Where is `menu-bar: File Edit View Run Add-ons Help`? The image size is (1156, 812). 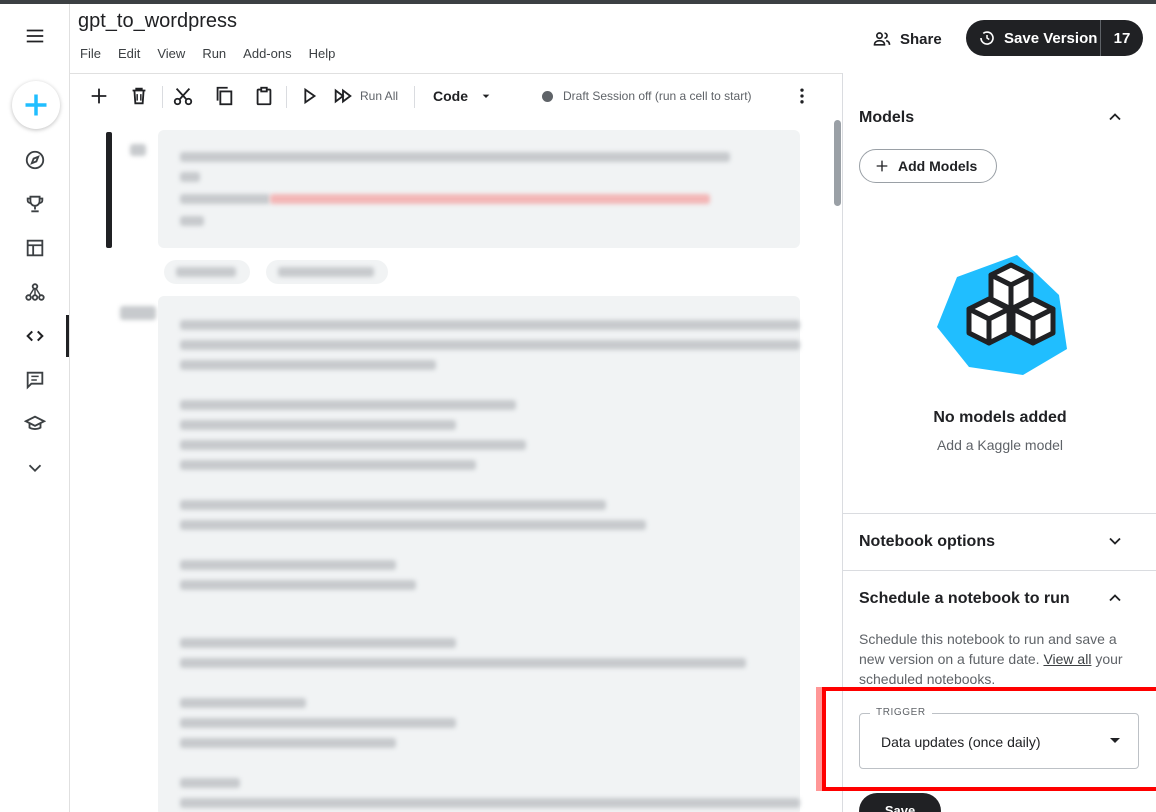 menu-bar: File Edit View Run Add-ons Help is located at coordinates (216, 53).